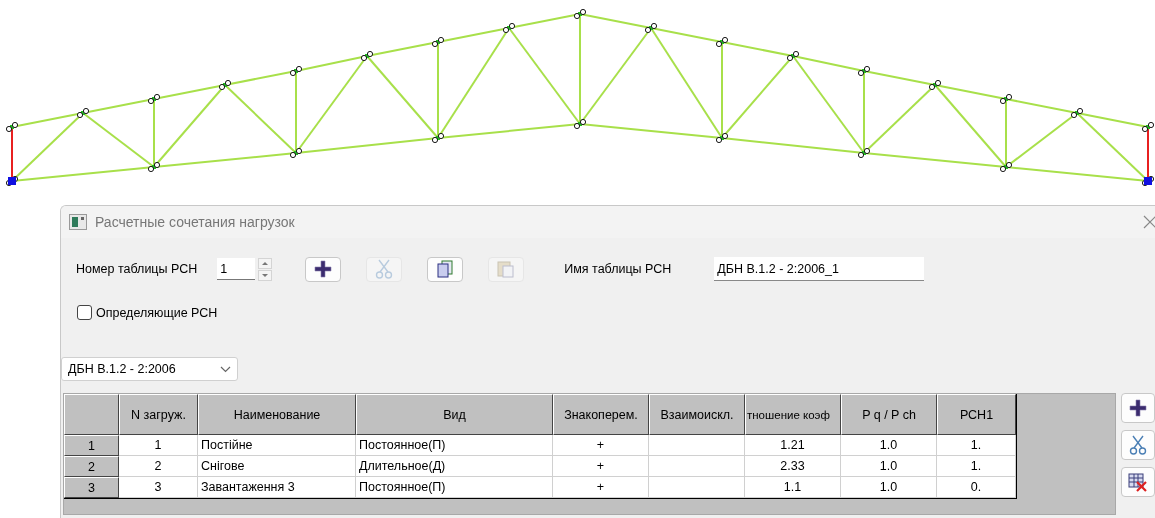 Image resolution: width=1155 pixels, height=518 pixels. What do you see at coordinates (195, 222) in the screenshot?
I see `window-title: Расчетные сочетания нагрузок` at bounding box center [195, 222].